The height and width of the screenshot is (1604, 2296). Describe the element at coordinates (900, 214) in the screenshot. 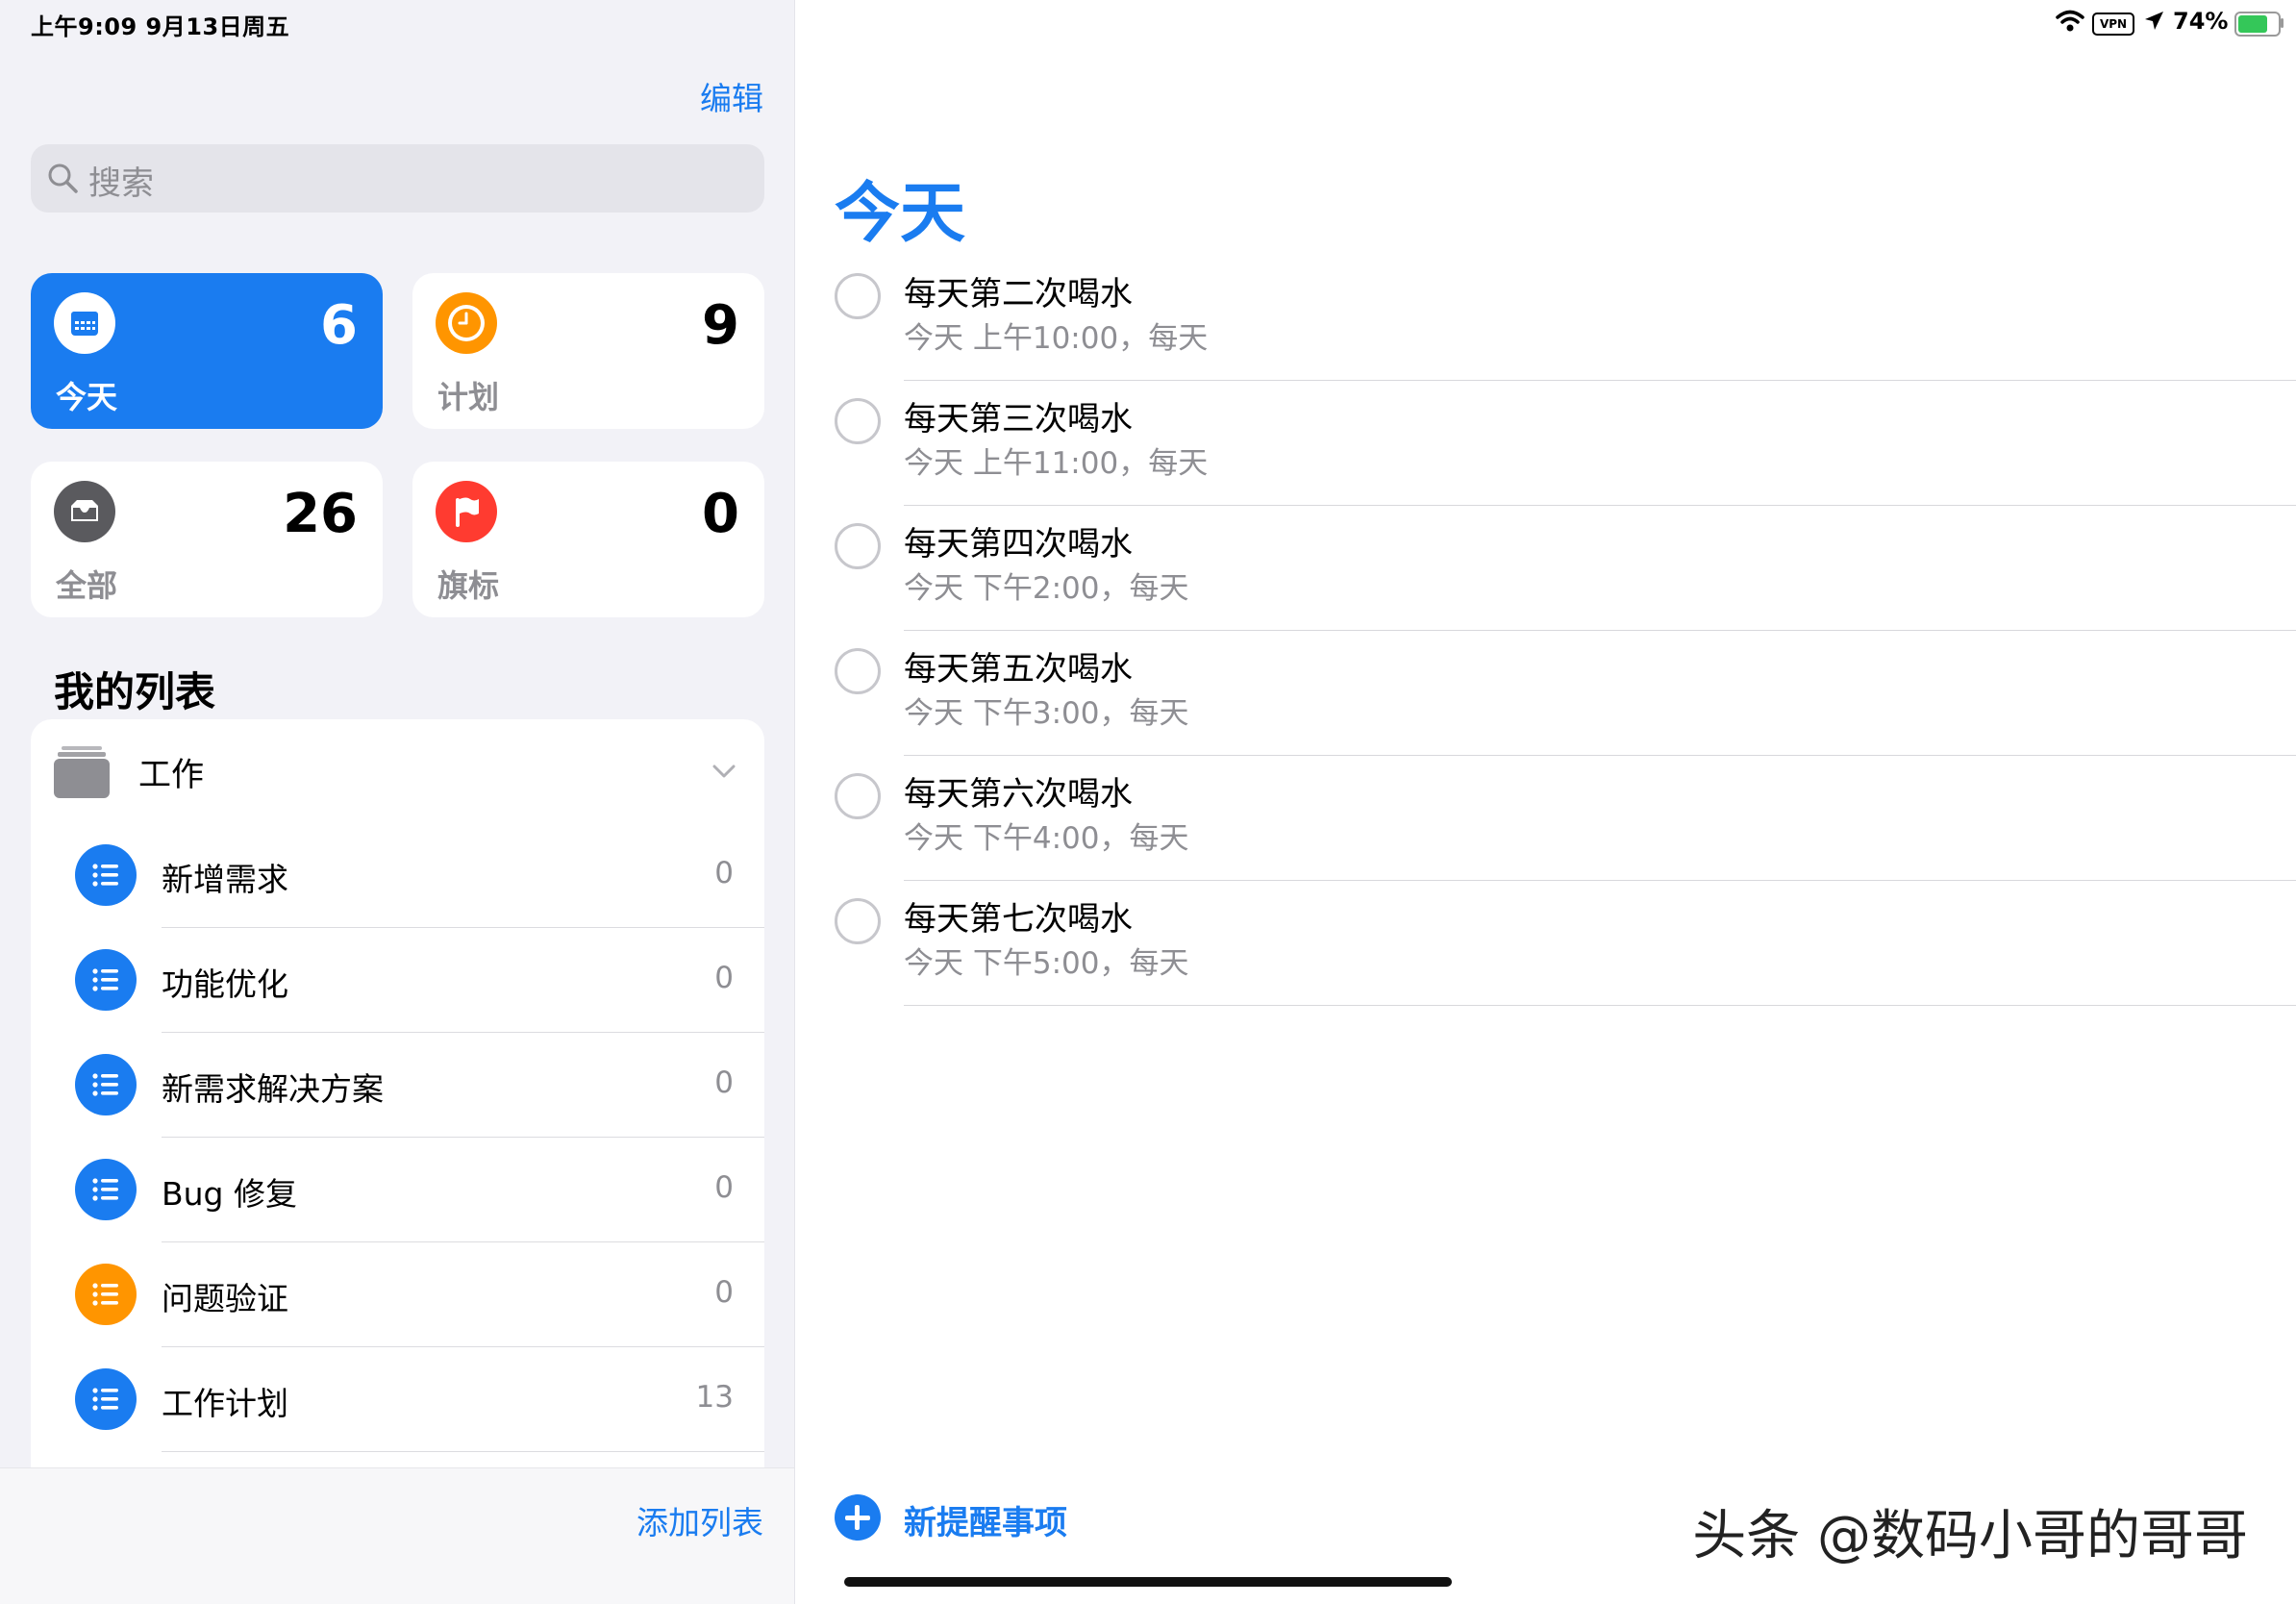

I see `page-title: 今天` at that location.